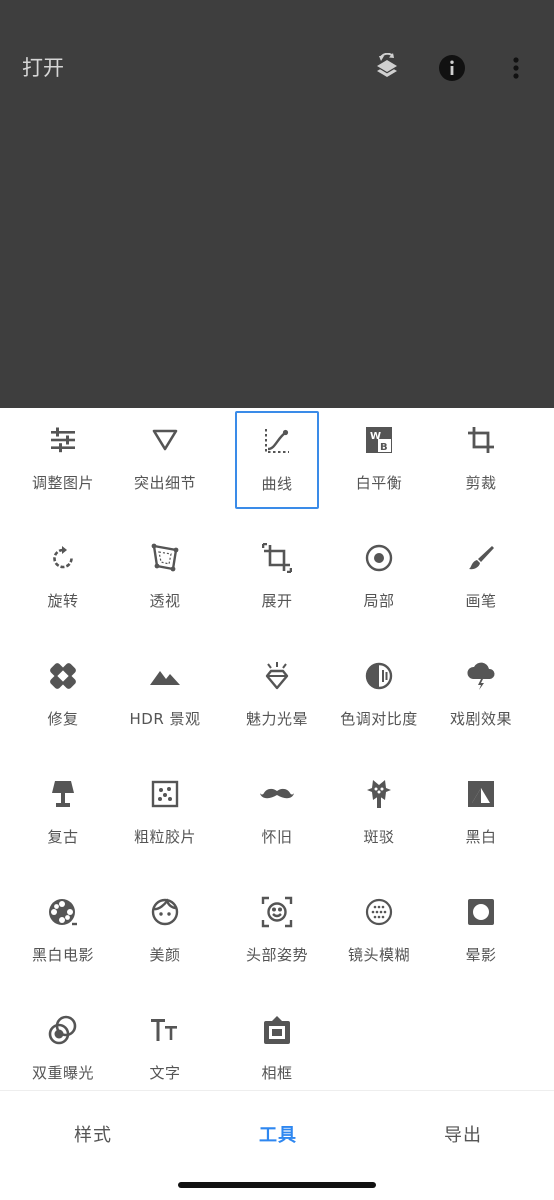  I want to click on tool-hdr-scape: HDR 景观, so click(165, 695).